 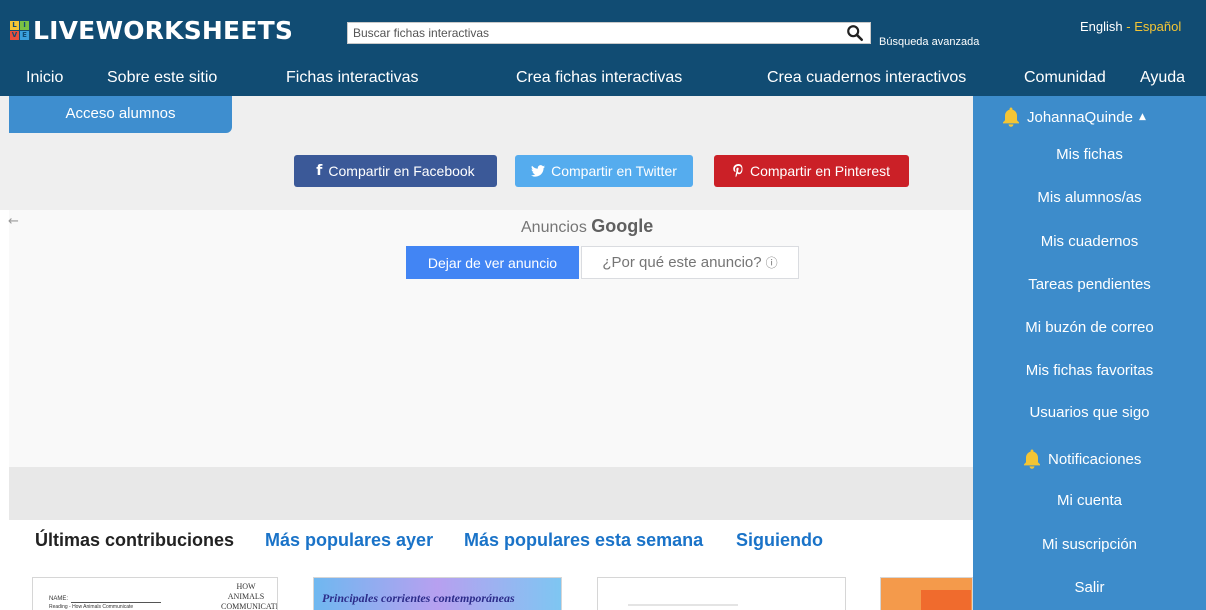 What do you see at coordinates (1089, 327) in the screenshot?
I see `sidebar-item-buzon: Mi buzón de correo` at bounding box center [1089, 327].